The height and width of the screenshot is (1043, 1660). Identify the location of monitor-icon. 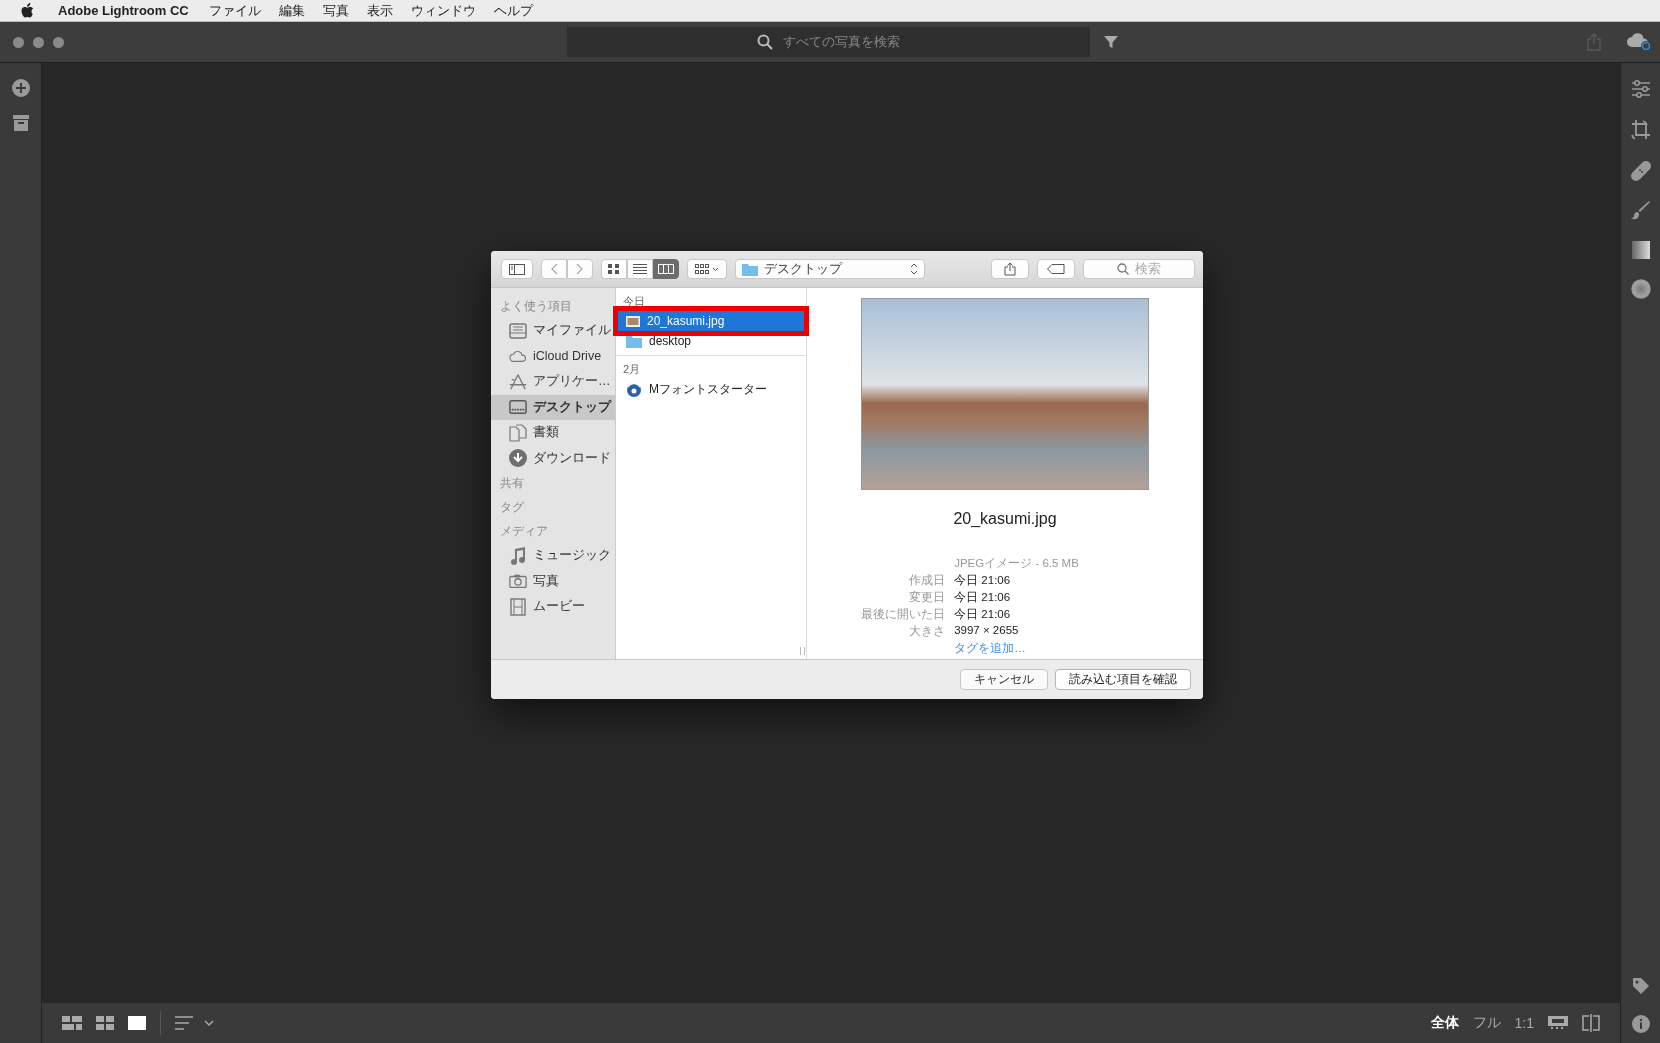
(518, 407).